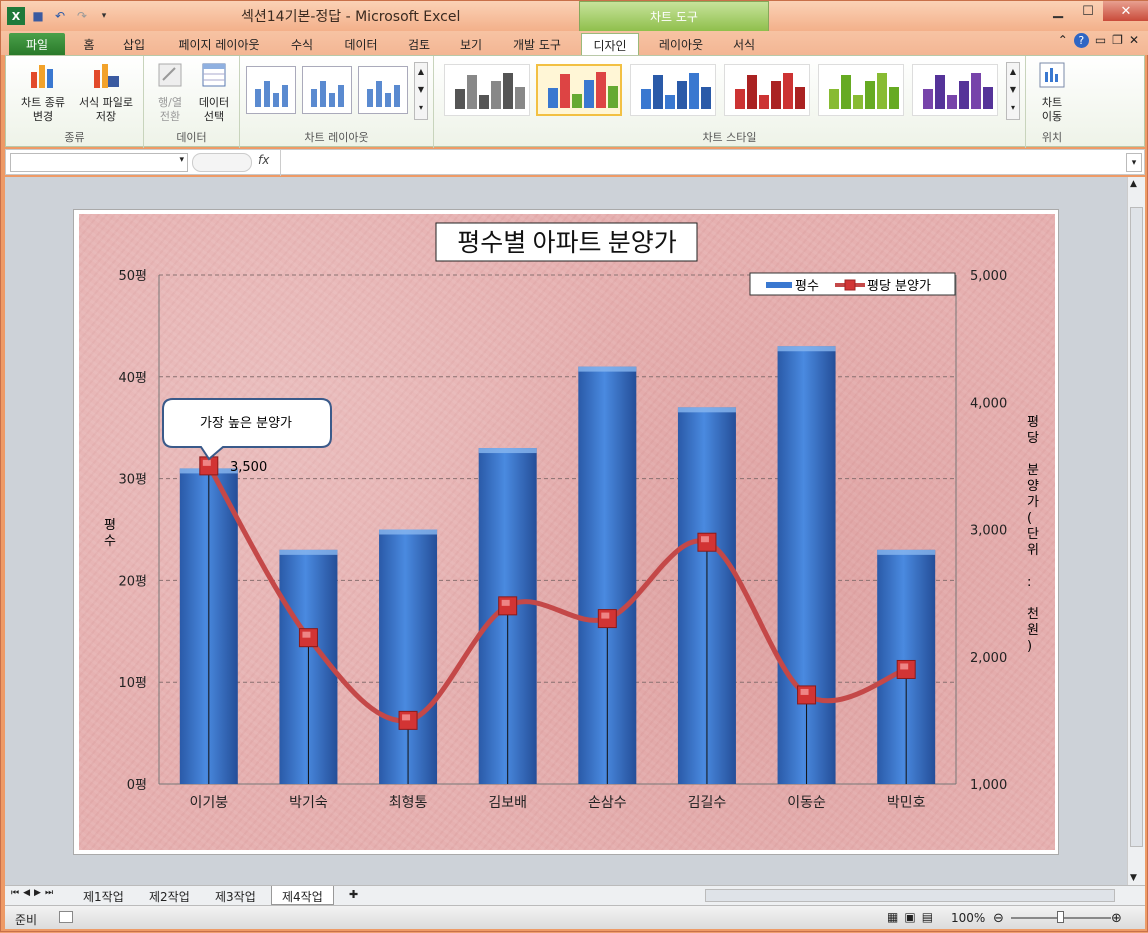 Image resolution: width=1148 pixels, height=933 pixels. What do you see at coordinates (34, 893) in the screenshot?
I see `sheet-nav-icons: ⏮◀▶⏭` at bounding box center [34, 893].